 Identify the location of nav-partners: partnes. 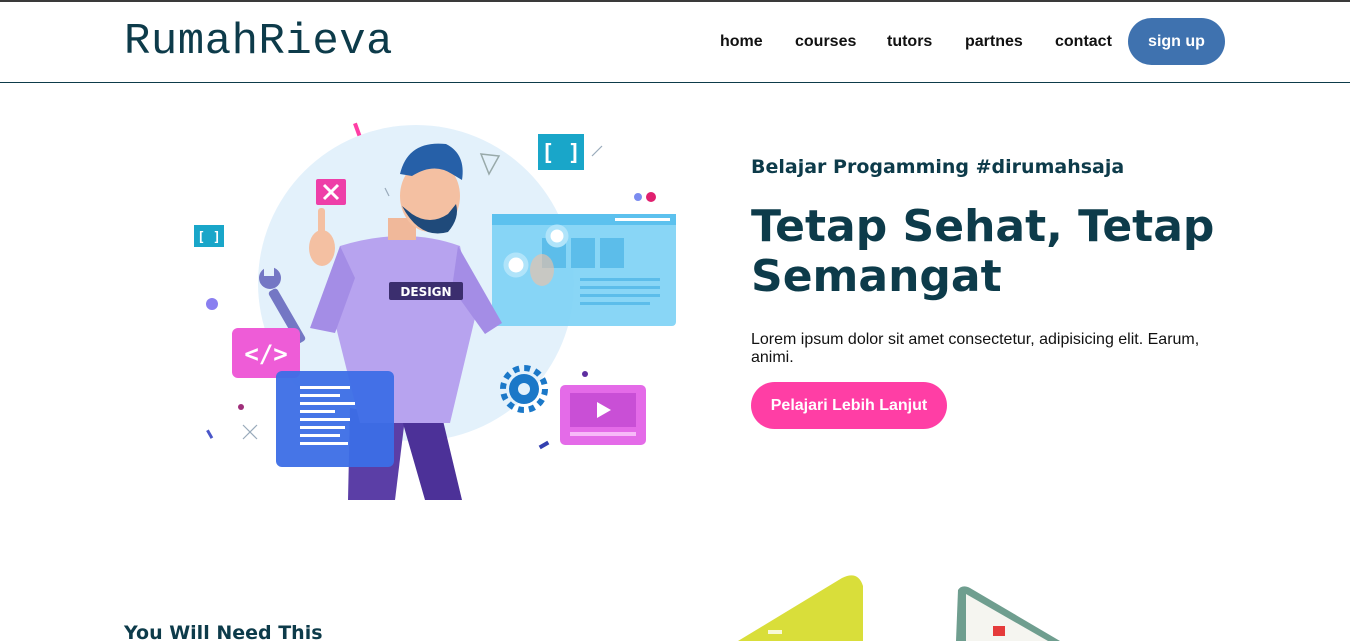
(994, 42).